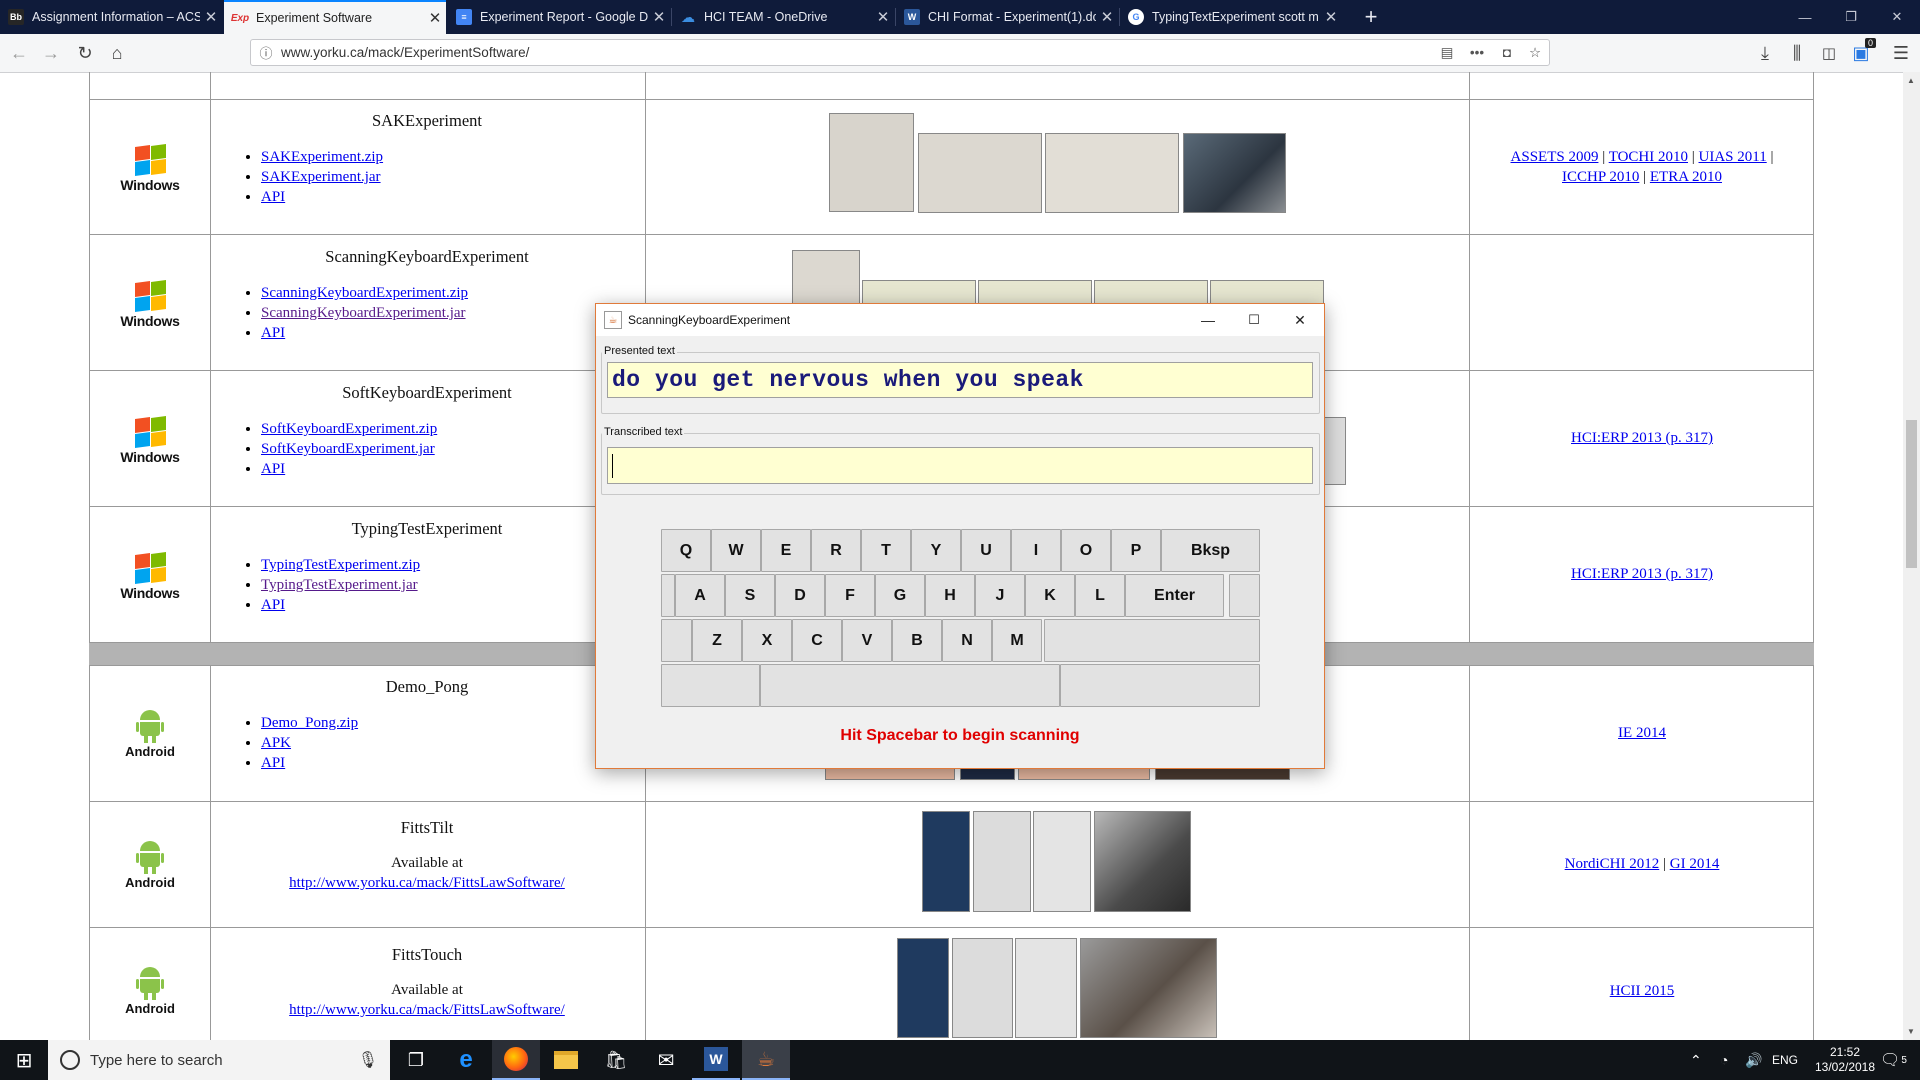  Describe the element at coordinates (1642, 438) in the screenshot. I see `reference-link: HCI:ERP 2013 (p. 317)` at that location.